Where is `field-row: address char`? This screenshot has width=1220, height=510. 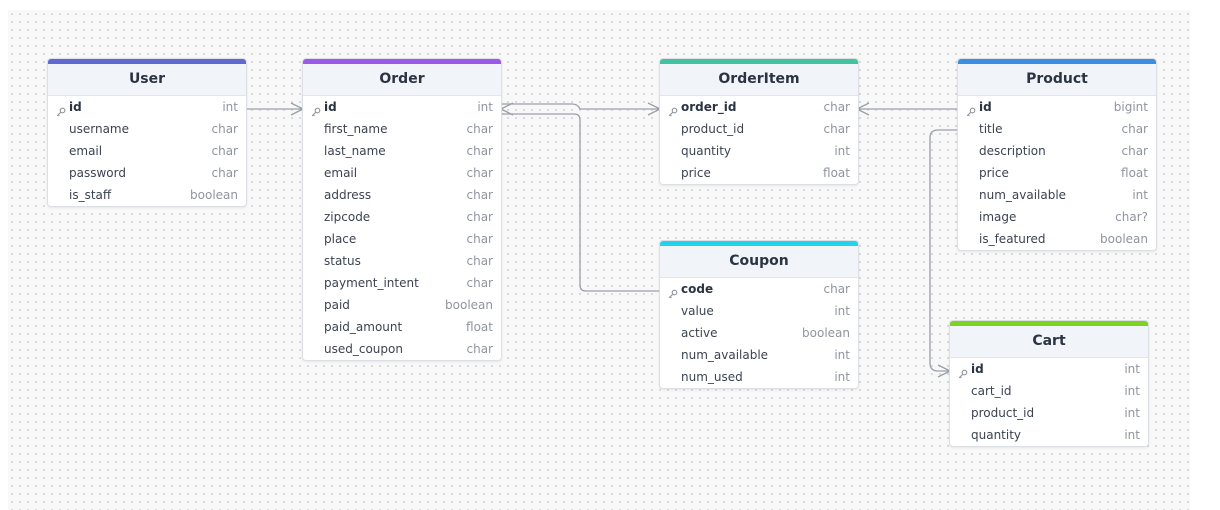 field-row: address char is located at coordinates (402, 195).